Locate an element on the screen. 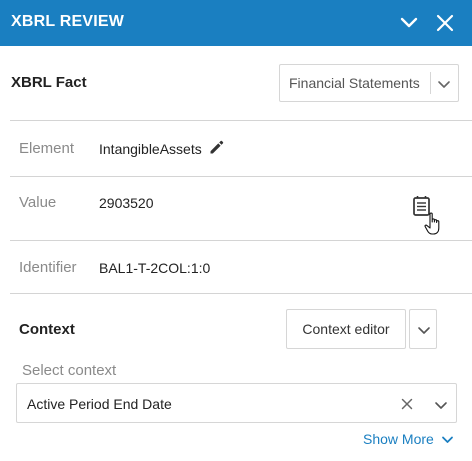 The width and height of the screenshot is (472, 461). close-icon is located at coordinates (445, 23).